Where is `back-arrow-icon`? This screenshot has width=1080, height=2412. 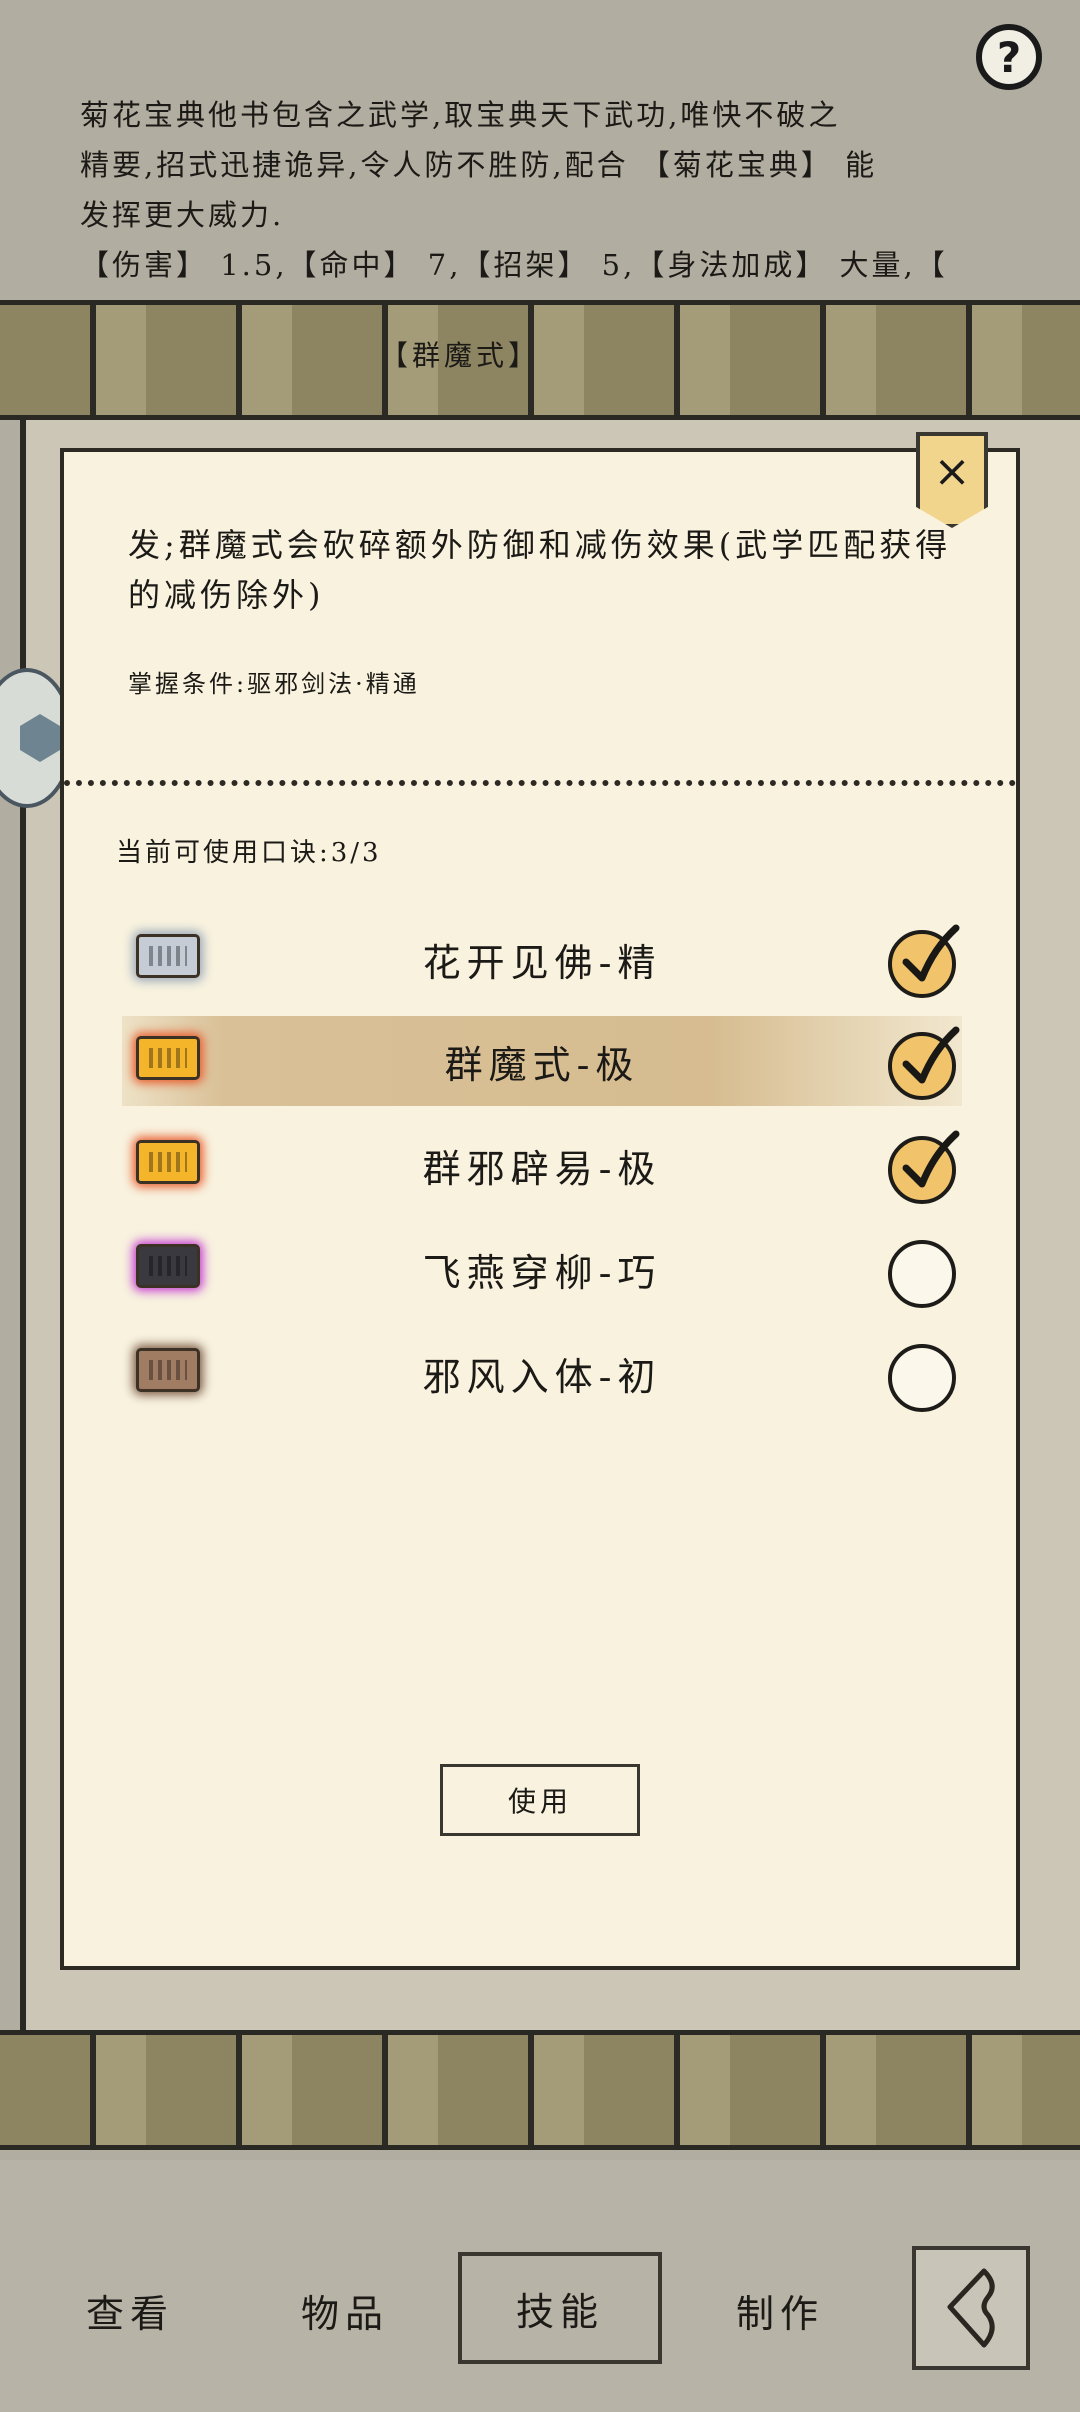 back-arrow-icon is located at coordinates (971, 2308).